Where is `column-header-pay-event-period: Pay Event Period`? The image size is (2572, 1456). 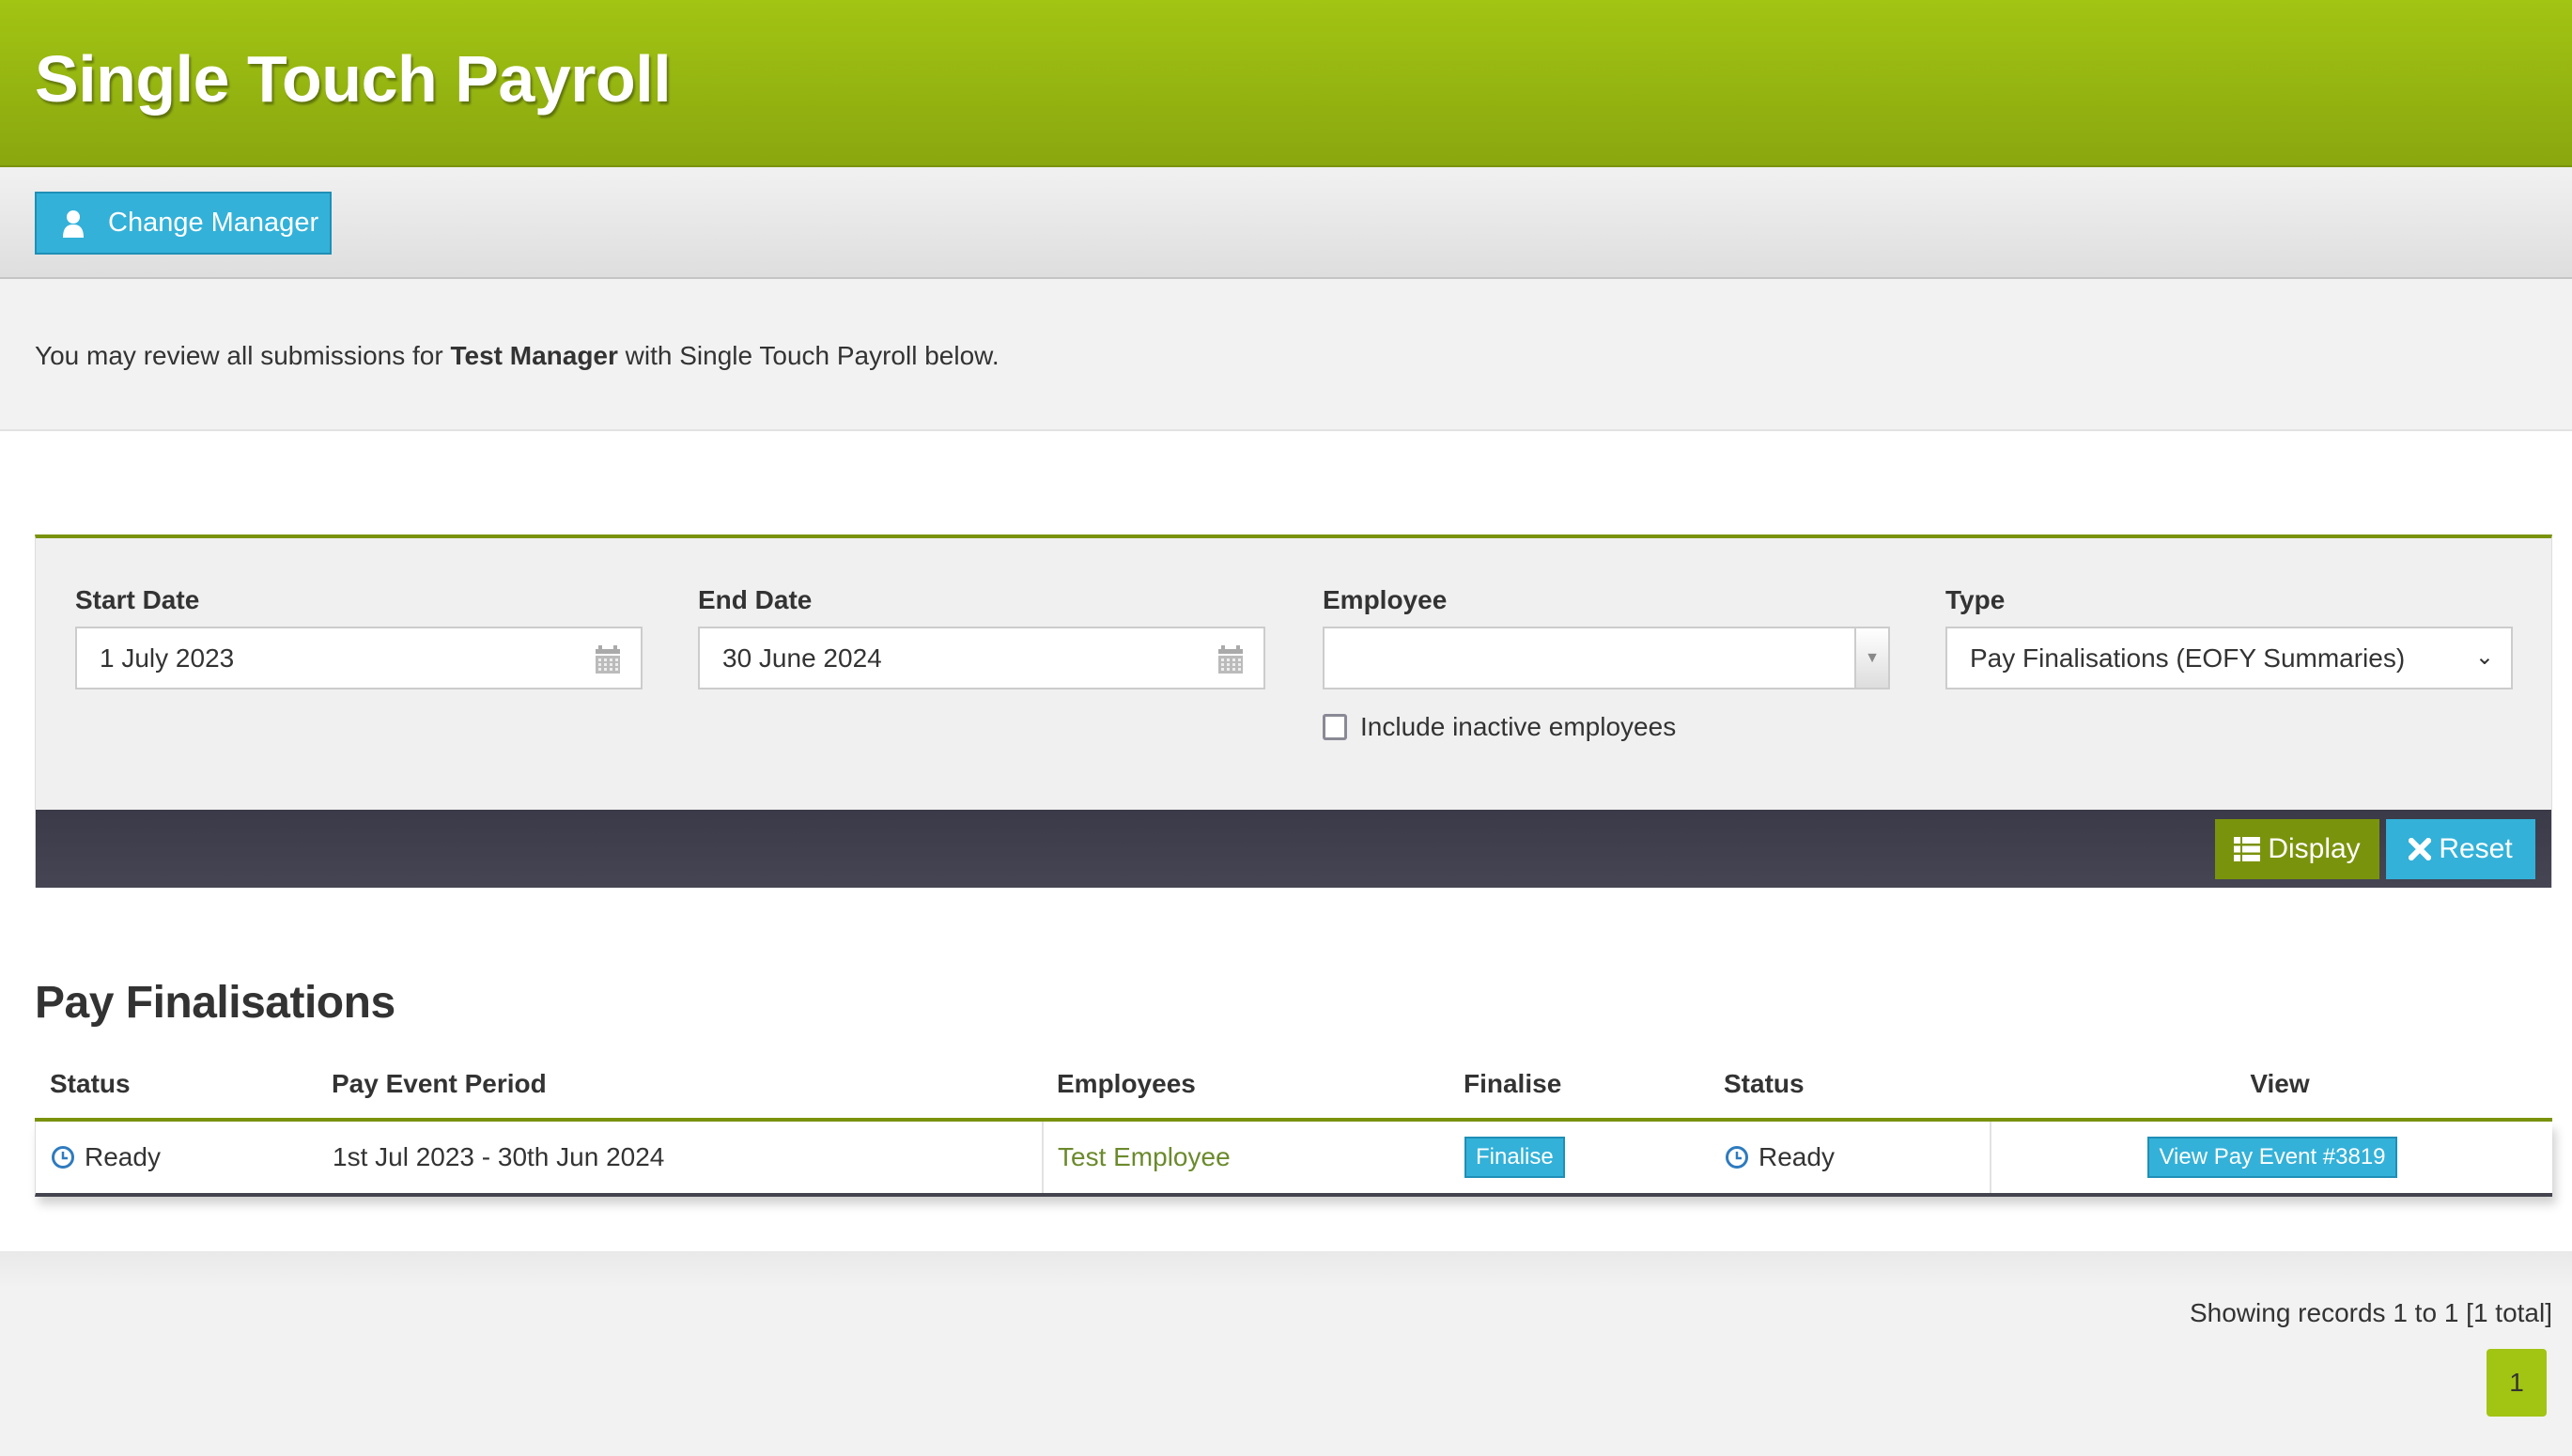 column-header-pay-event-period: Pay Event Period is located at coordinates (439, 1083).